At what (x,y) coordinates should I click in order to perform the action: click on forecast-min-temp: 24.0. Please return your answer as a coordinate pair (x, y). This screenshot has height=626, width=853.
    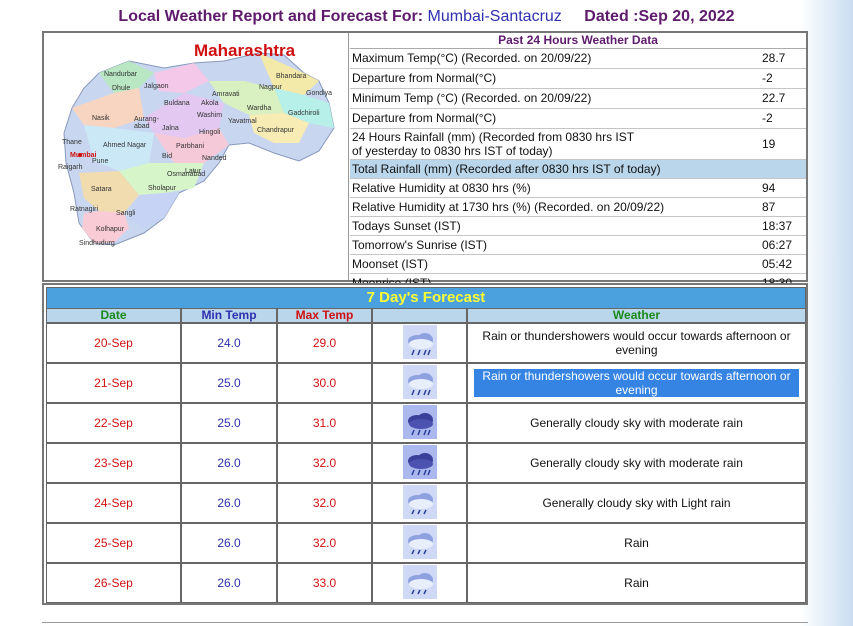
    Looking at the image, I should click on (229, 343).